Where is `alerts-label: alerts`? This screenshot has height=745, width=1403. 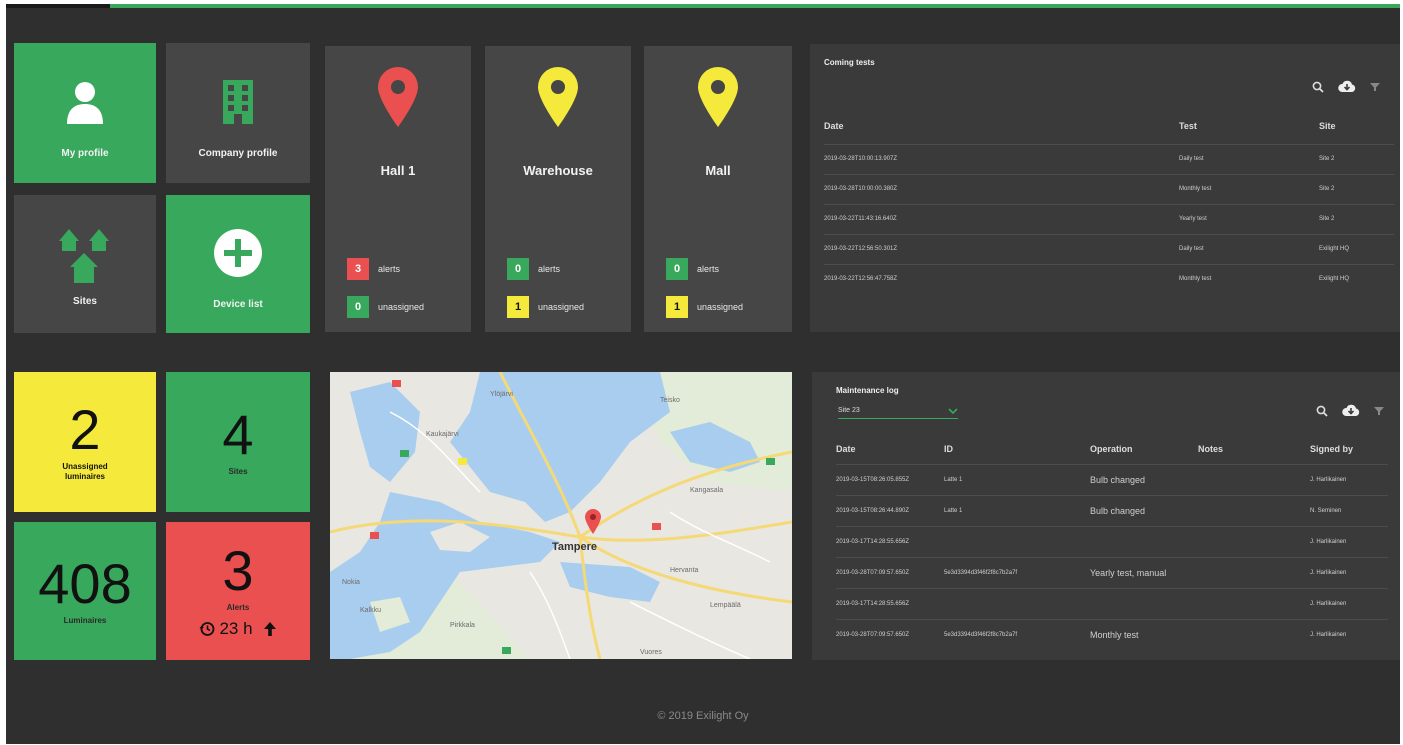
alerts-label: alerts is located at coordinates (708, 269).